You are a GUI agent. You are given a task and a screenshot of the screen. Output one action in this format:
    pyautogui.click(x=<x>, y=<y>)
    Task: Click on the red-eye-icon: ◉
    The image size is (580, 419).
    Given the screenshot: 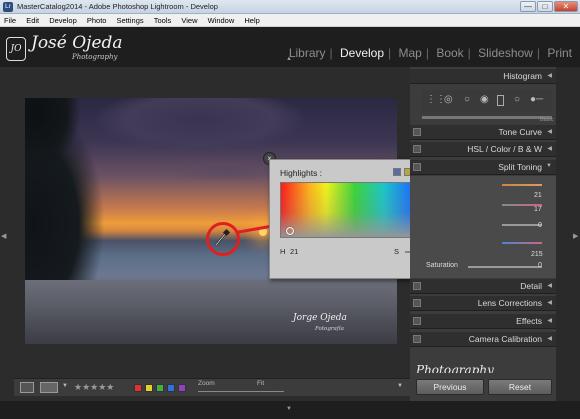 What is the action you would take?
    pyautogui.click(x=484, y=99)
    